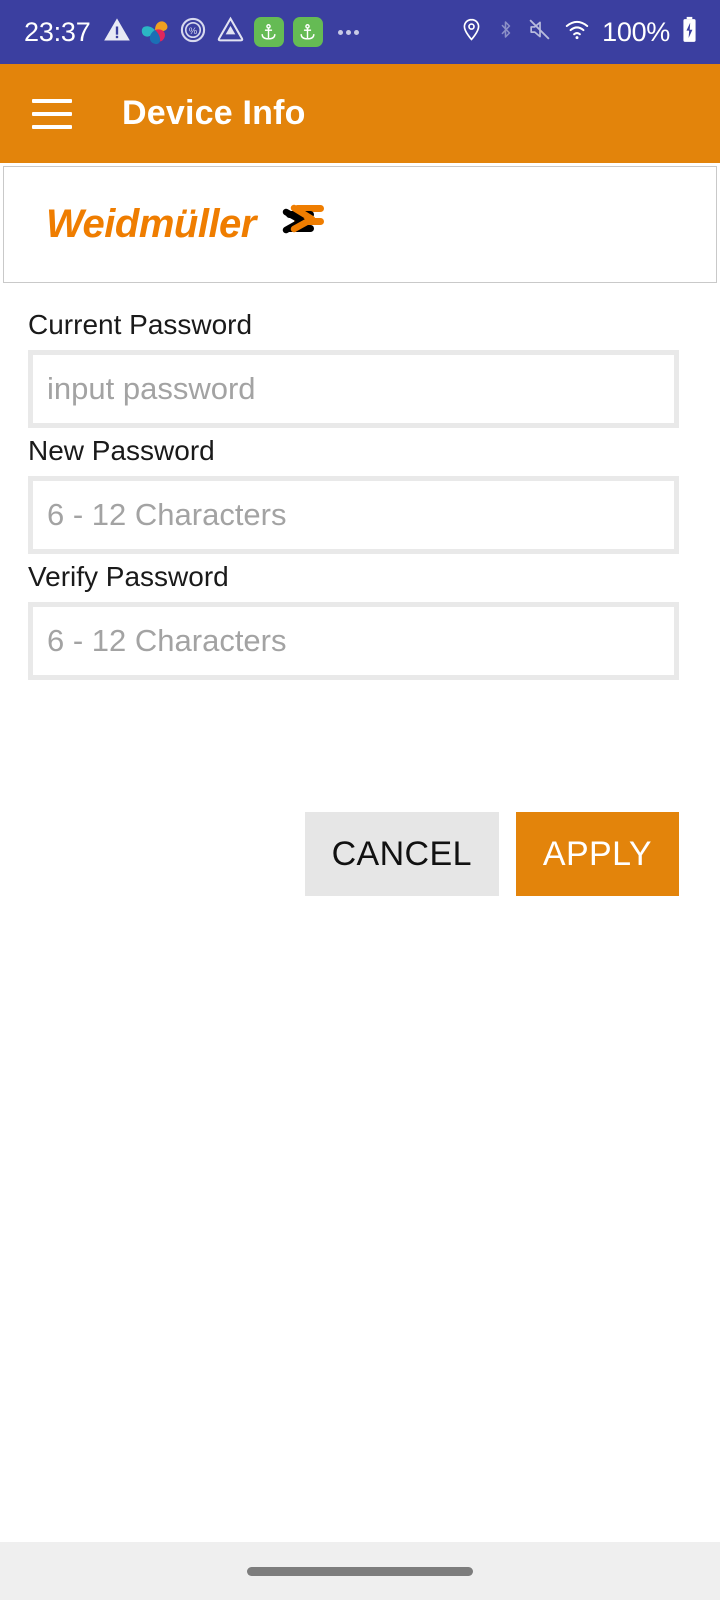  I want to click on new-password-input: 6 - 12 Characters, so click(353, 515).